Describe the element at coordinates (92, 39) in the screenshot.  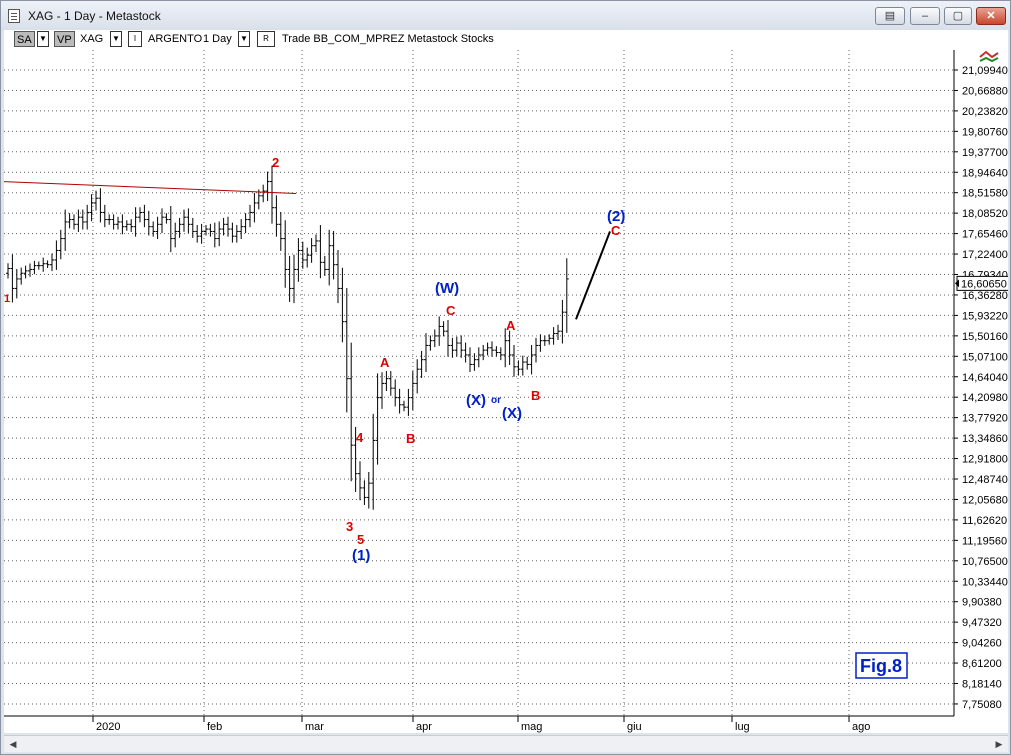
I see `symbol-label: XAG` at that location.